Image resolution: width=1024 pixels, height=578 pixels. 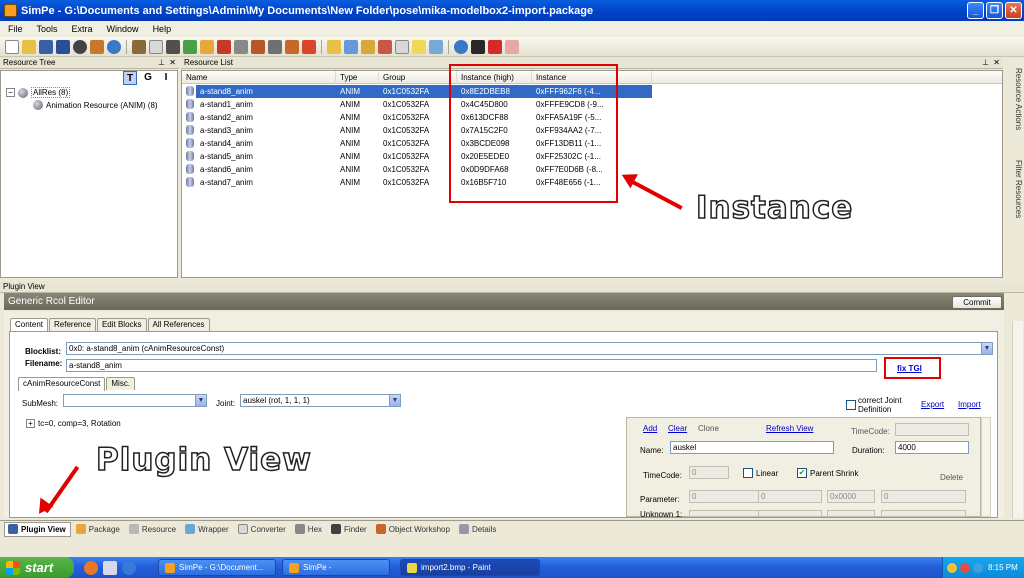 What do you see at coordinates (139, 46) in the screenshot?
I see `package-icon` at bounding box center [139, 46].